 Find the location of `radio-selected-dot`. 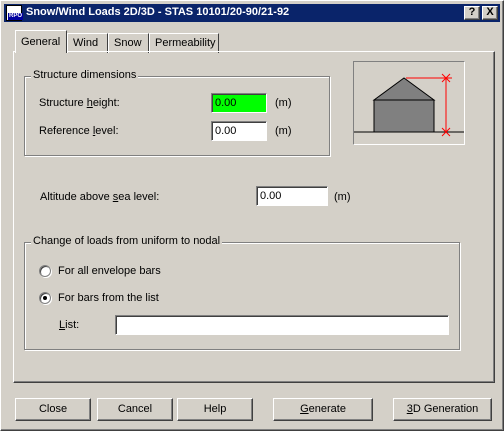

radio-selected-dot is located at coordinates (45, 298).